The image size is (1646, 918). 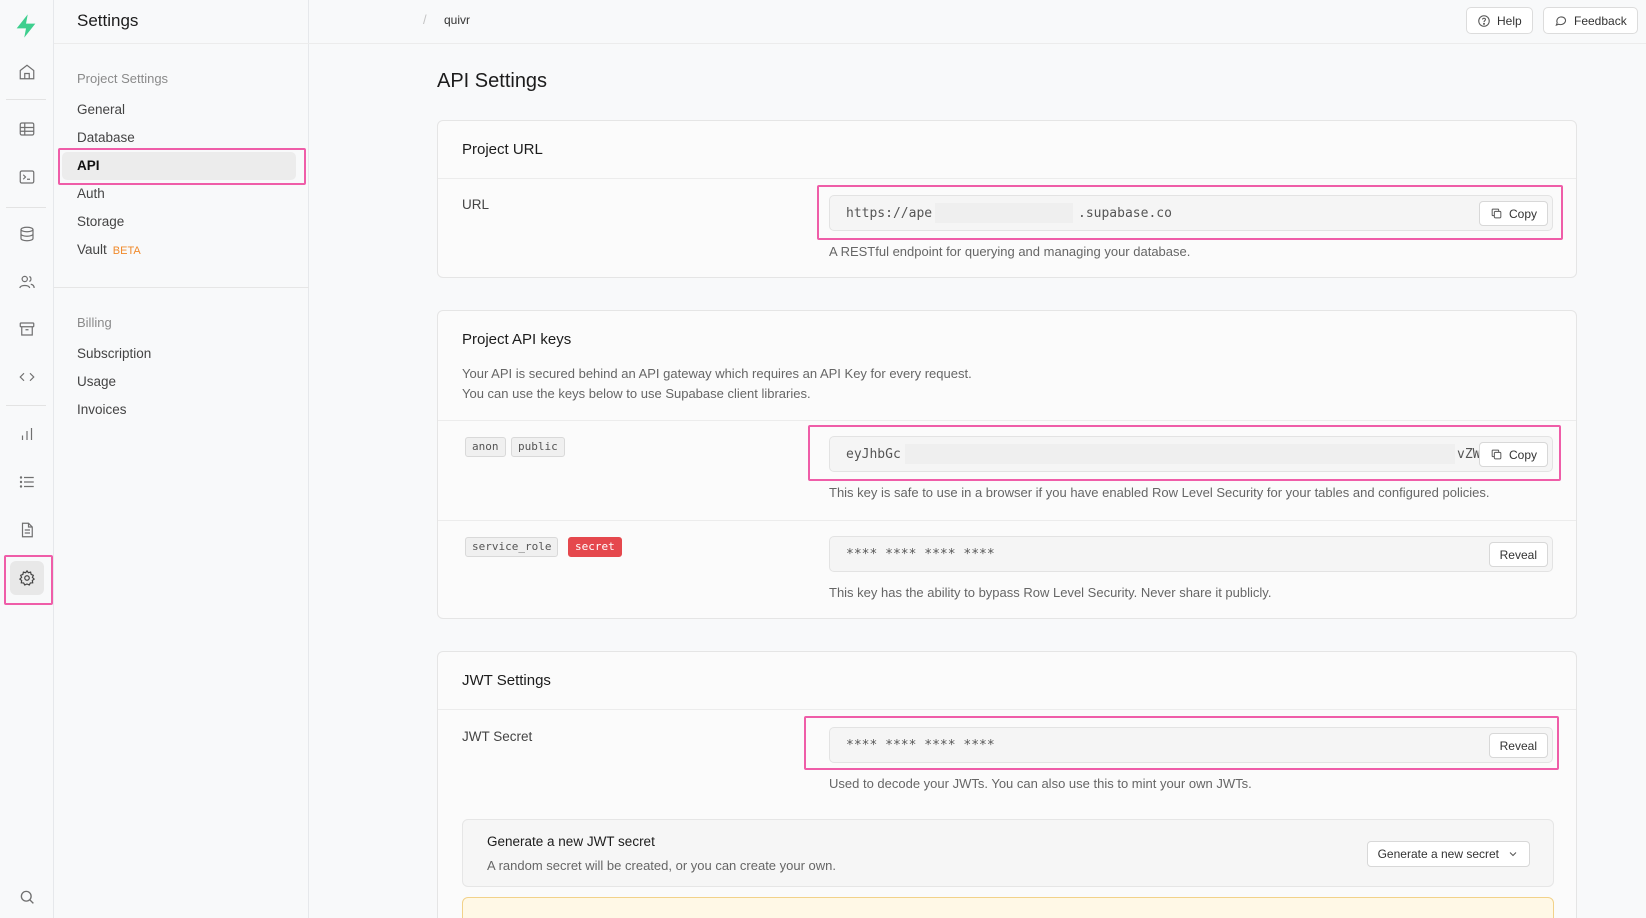 I want to click on search-icon, so click(x=27, y=897).